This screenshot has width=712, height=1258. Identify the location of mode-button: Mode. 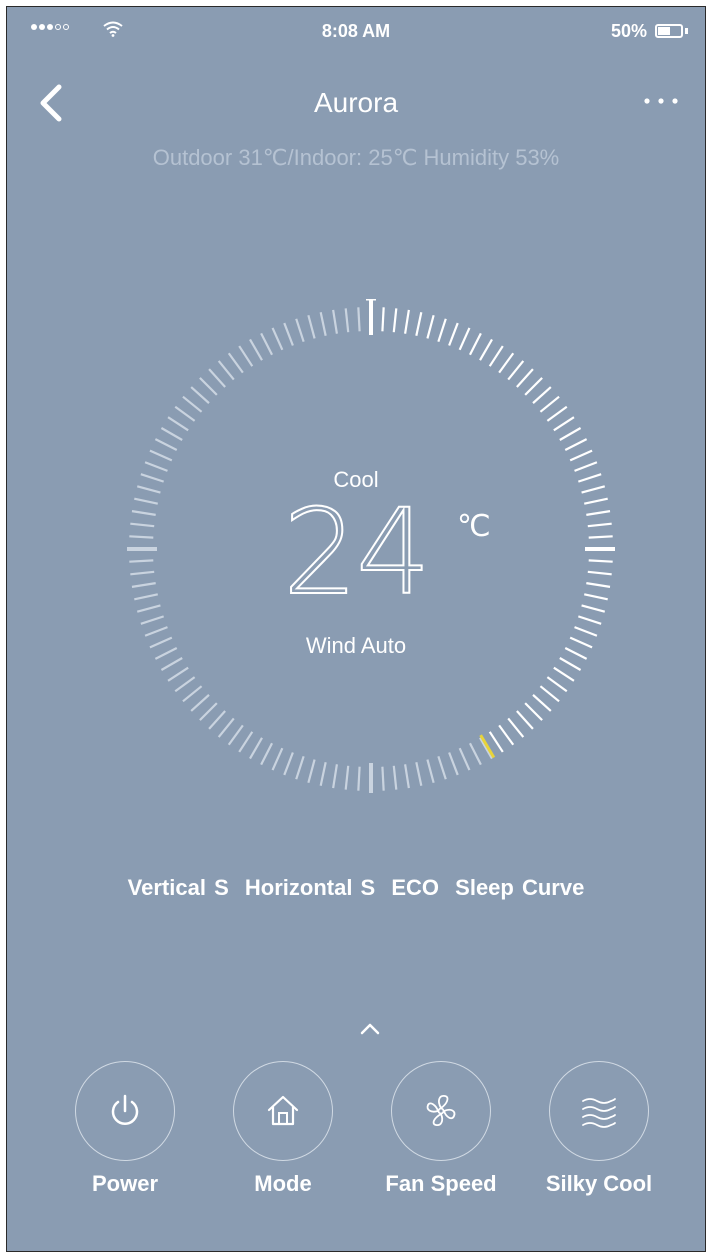
(283, 1129).